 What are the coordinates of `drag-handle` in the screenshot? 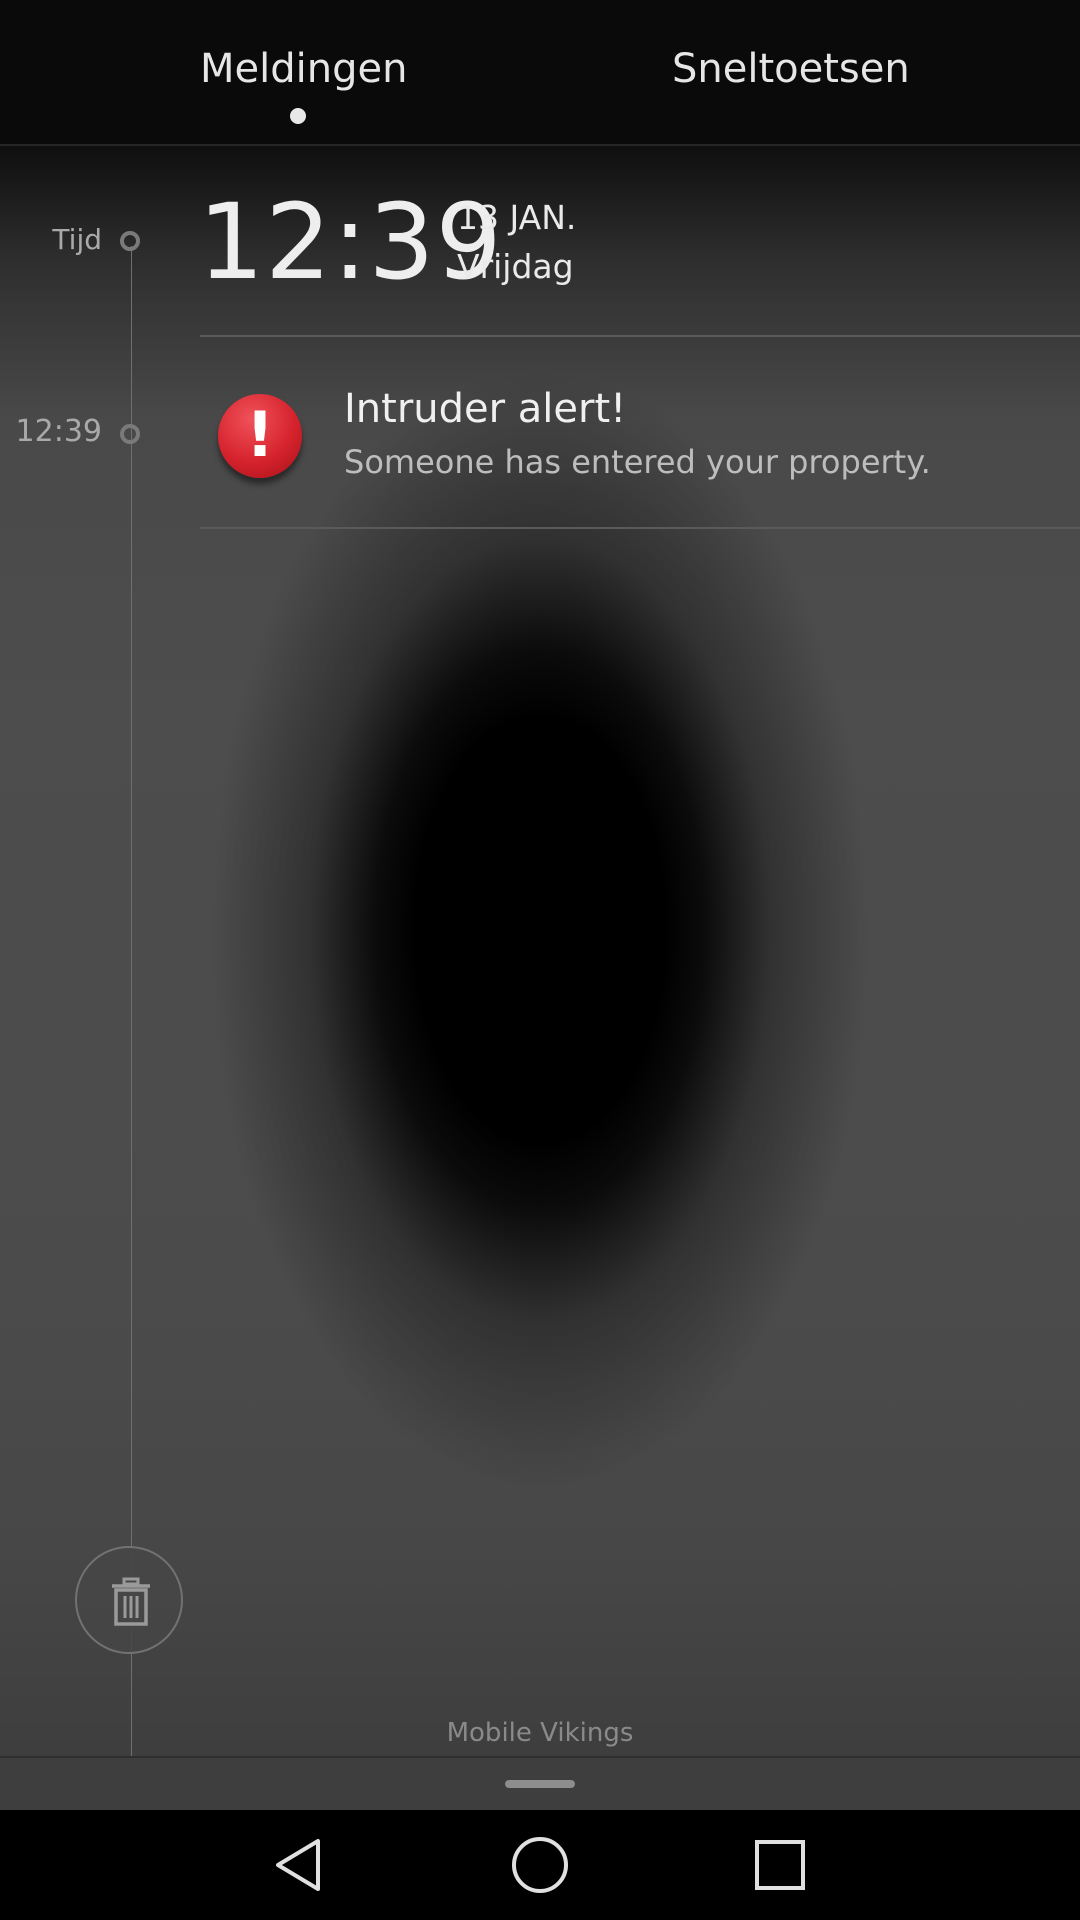 It's located at (540, 1784).